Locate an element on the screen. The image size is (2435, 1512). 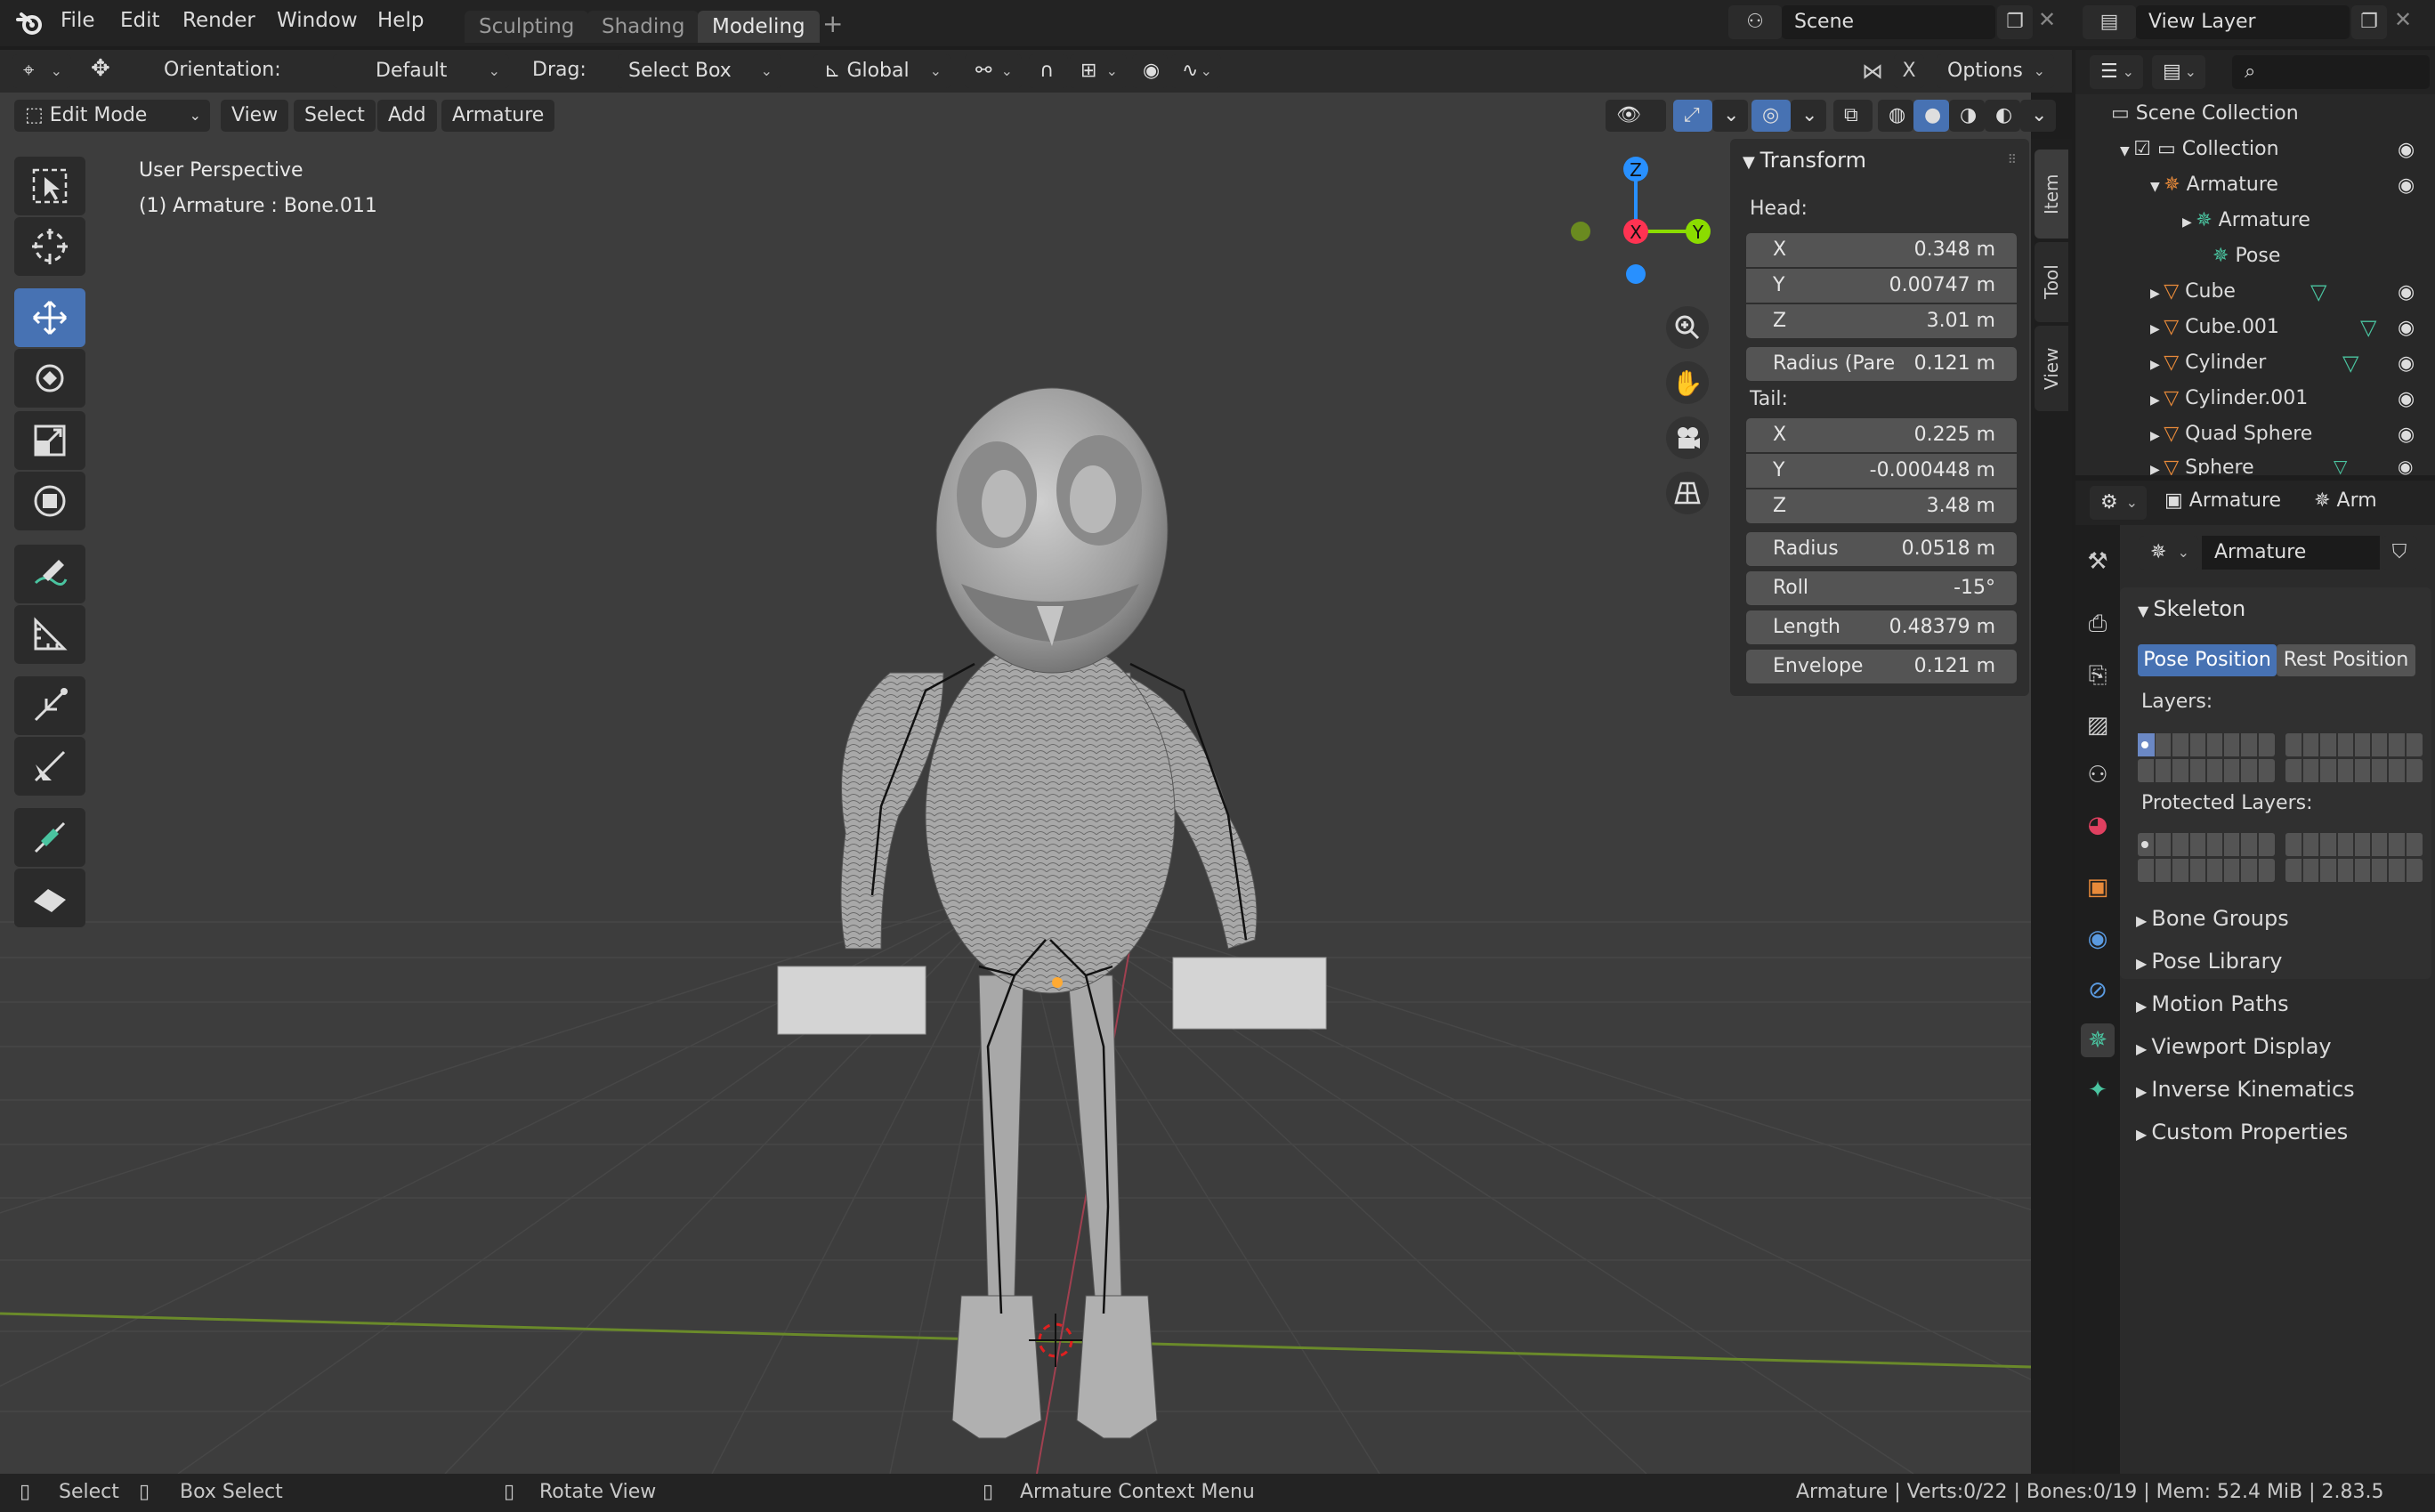
tab-sculpting: Sculpting is located at coordinates (527, 27).